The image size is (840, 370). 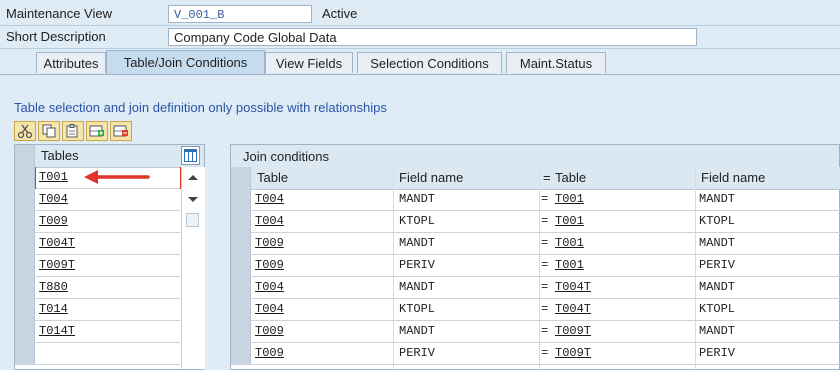 What do you see at coordinates (309, 62) in the screenshot?
I see `tab-view-fields: View Fields` at bounding box center [309, 62].